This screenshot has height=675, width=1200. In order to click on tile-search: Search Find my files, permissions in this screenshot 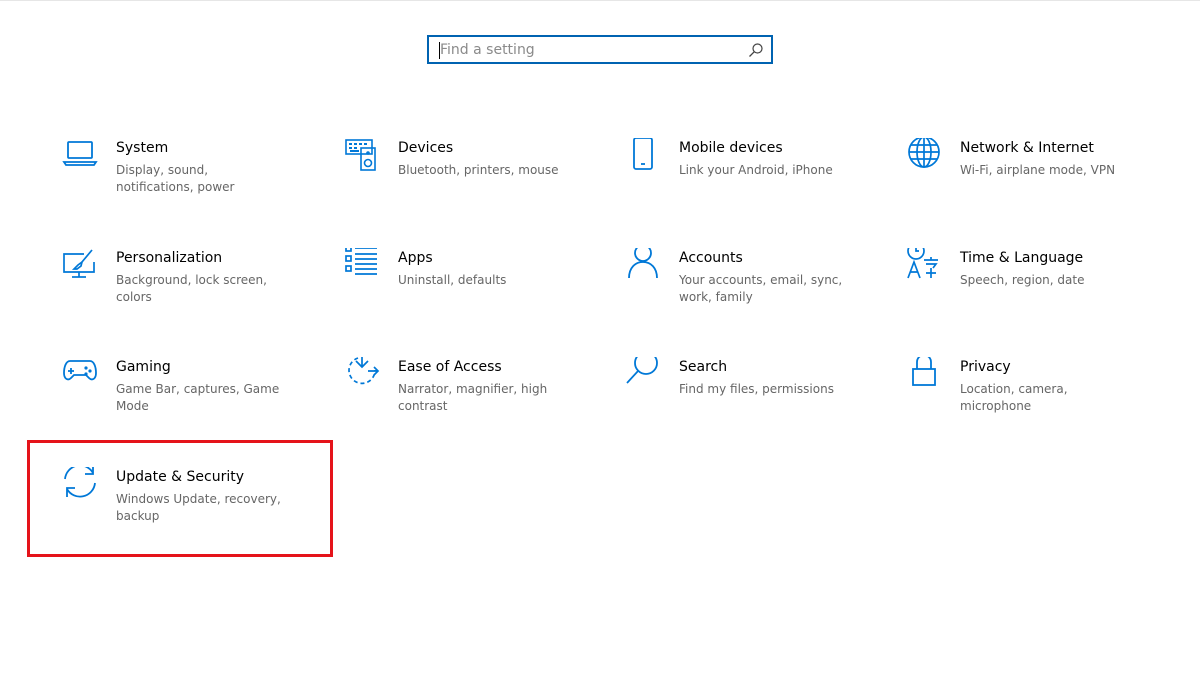, I will do `click(760, 397)`.